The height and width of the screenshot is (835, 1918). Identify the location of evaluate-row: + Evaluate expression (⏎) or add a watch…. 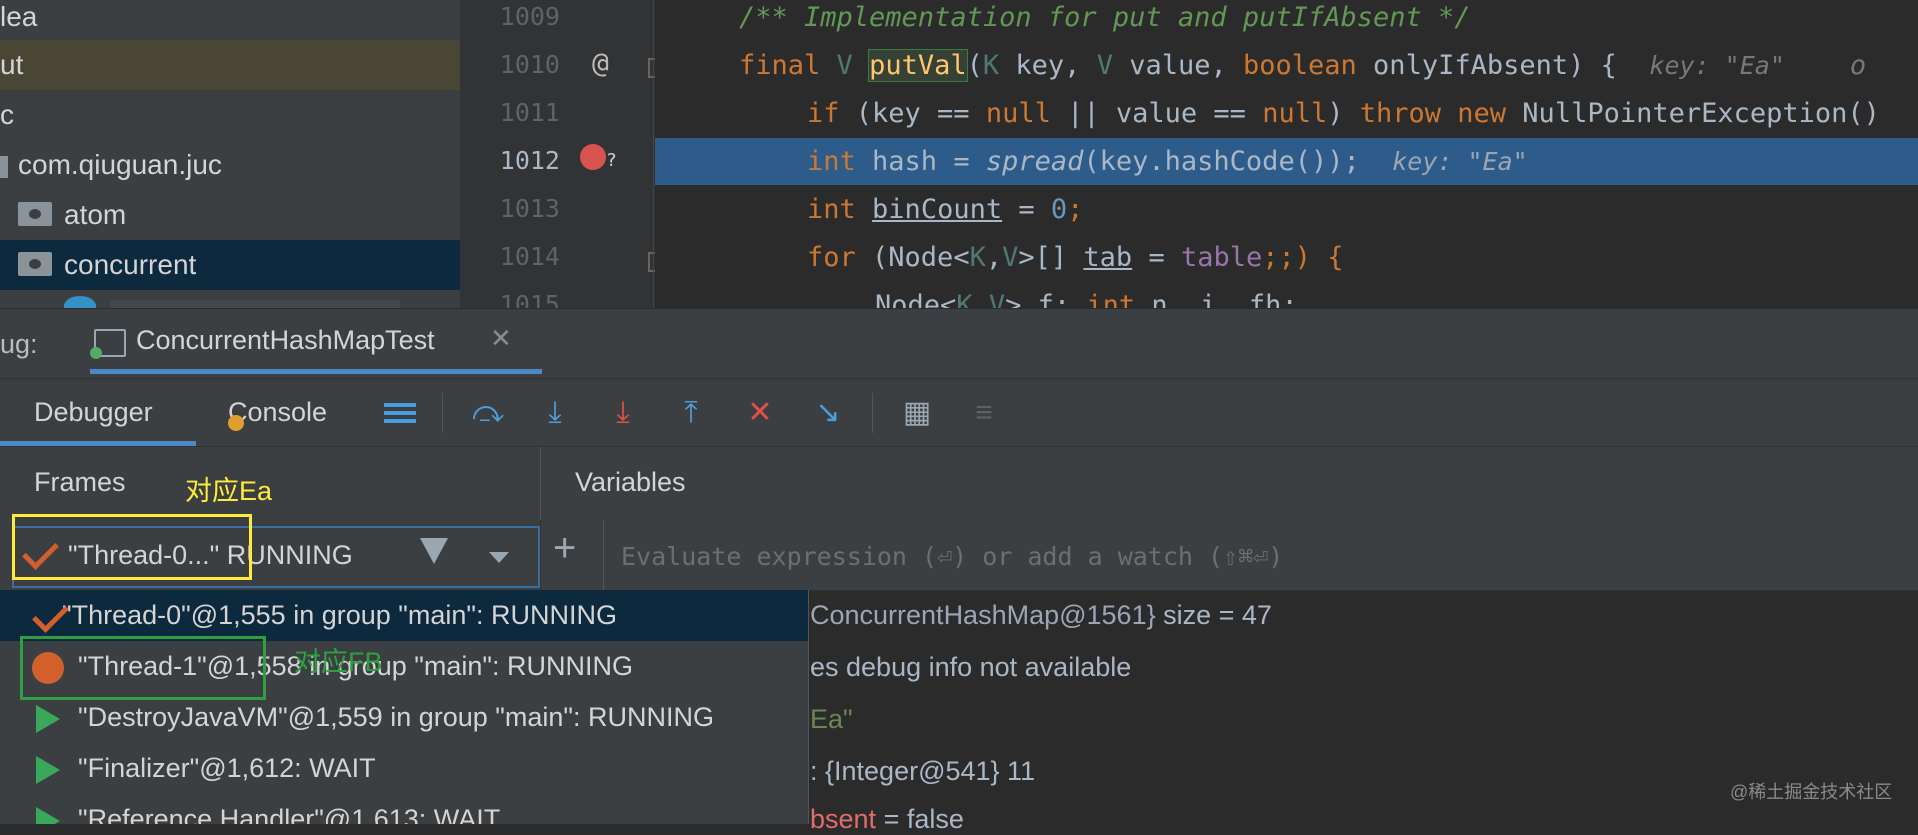
(1229, 555).